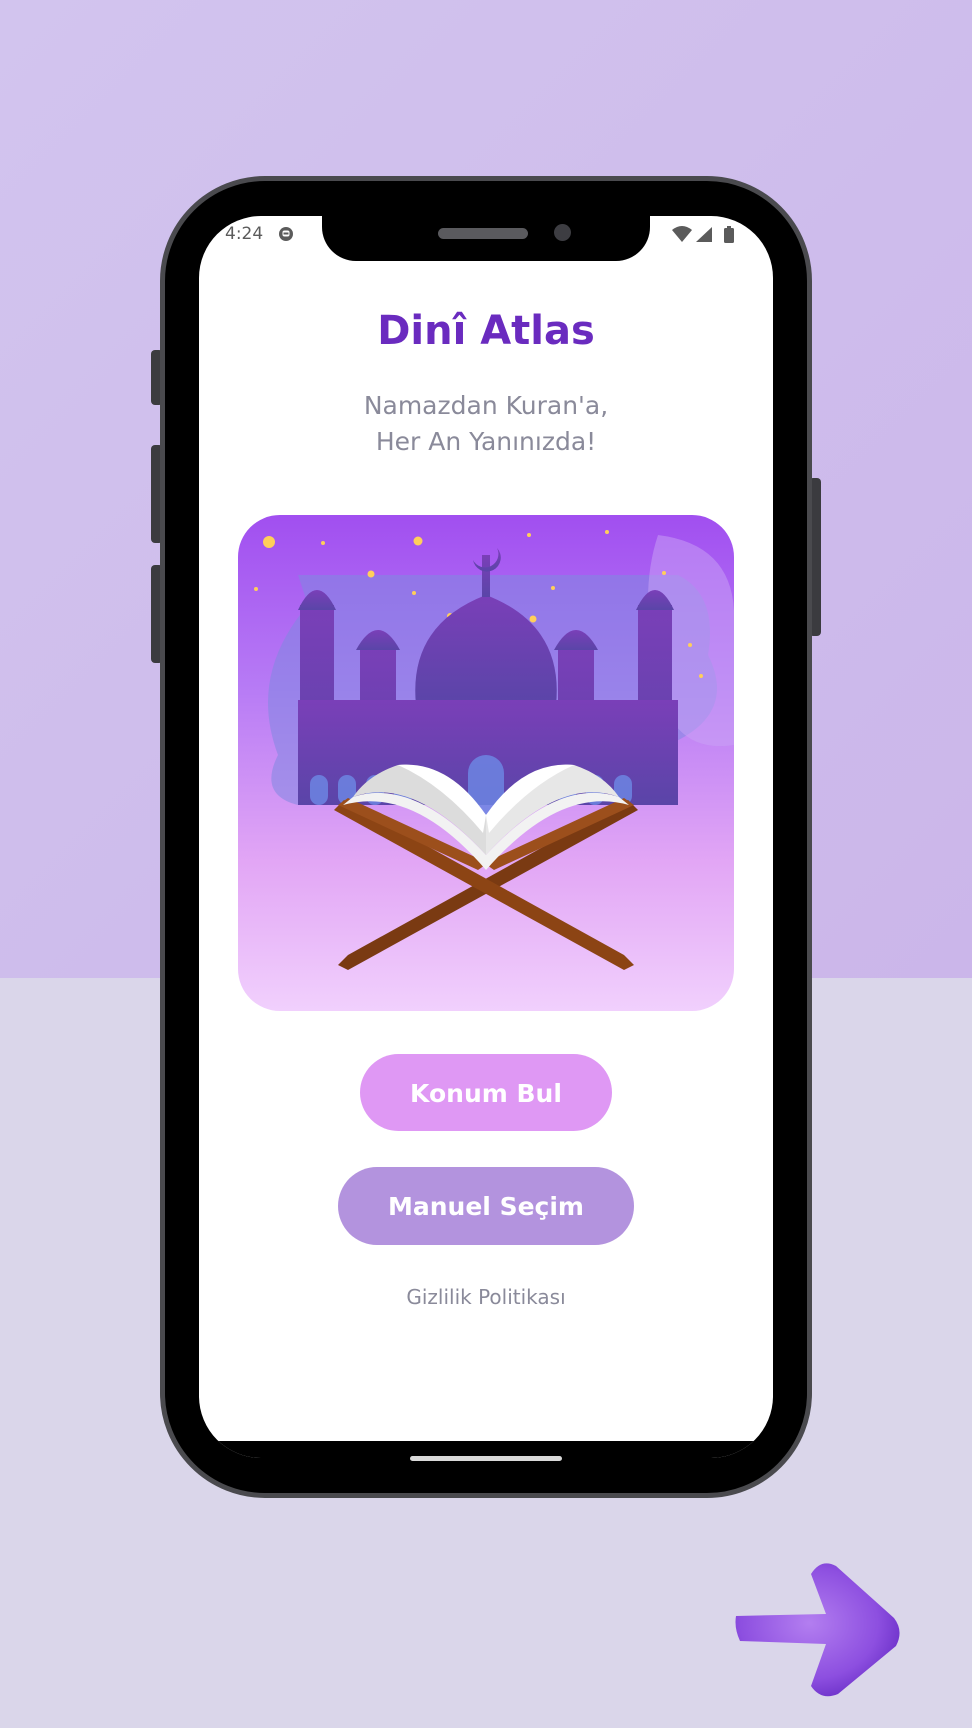  I want to click on privacy-policy-link: Gizlilik Politikası, so click(486, 1297).